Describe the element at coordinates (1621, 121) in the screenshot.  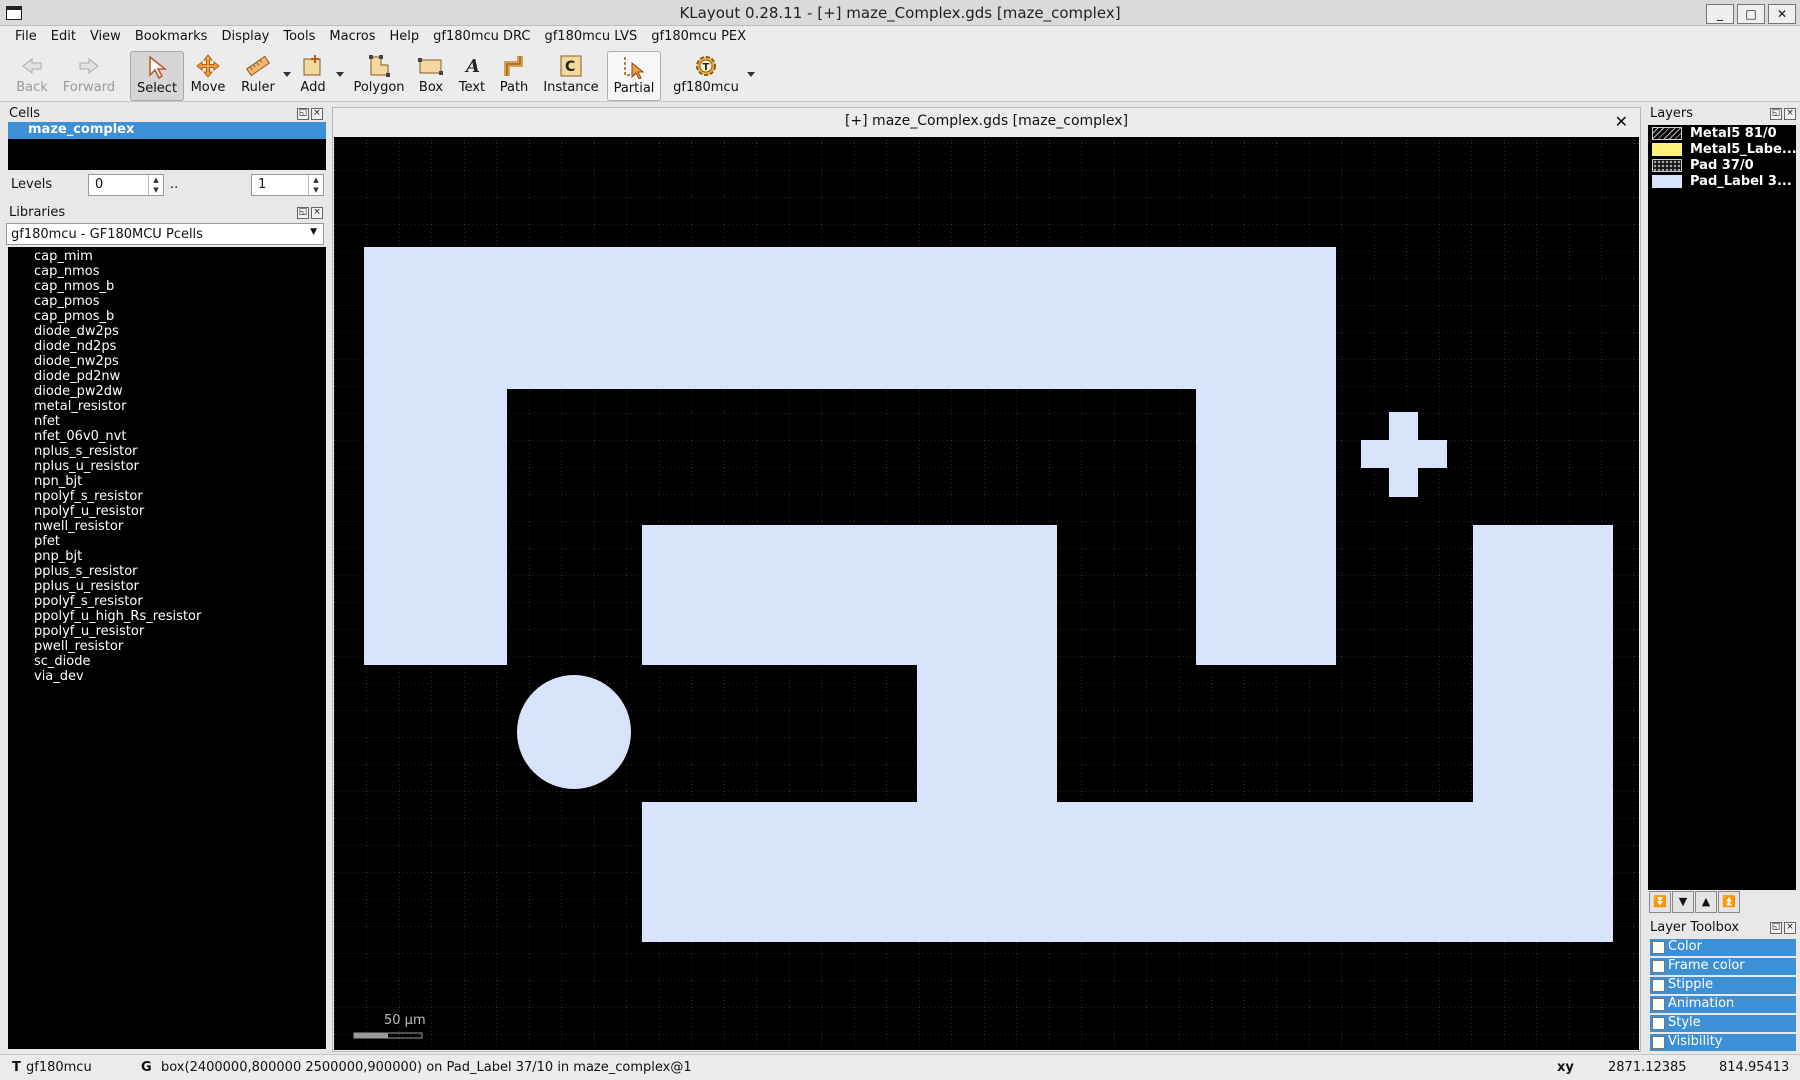
I see `close-tab-icon: ✕` at that location.